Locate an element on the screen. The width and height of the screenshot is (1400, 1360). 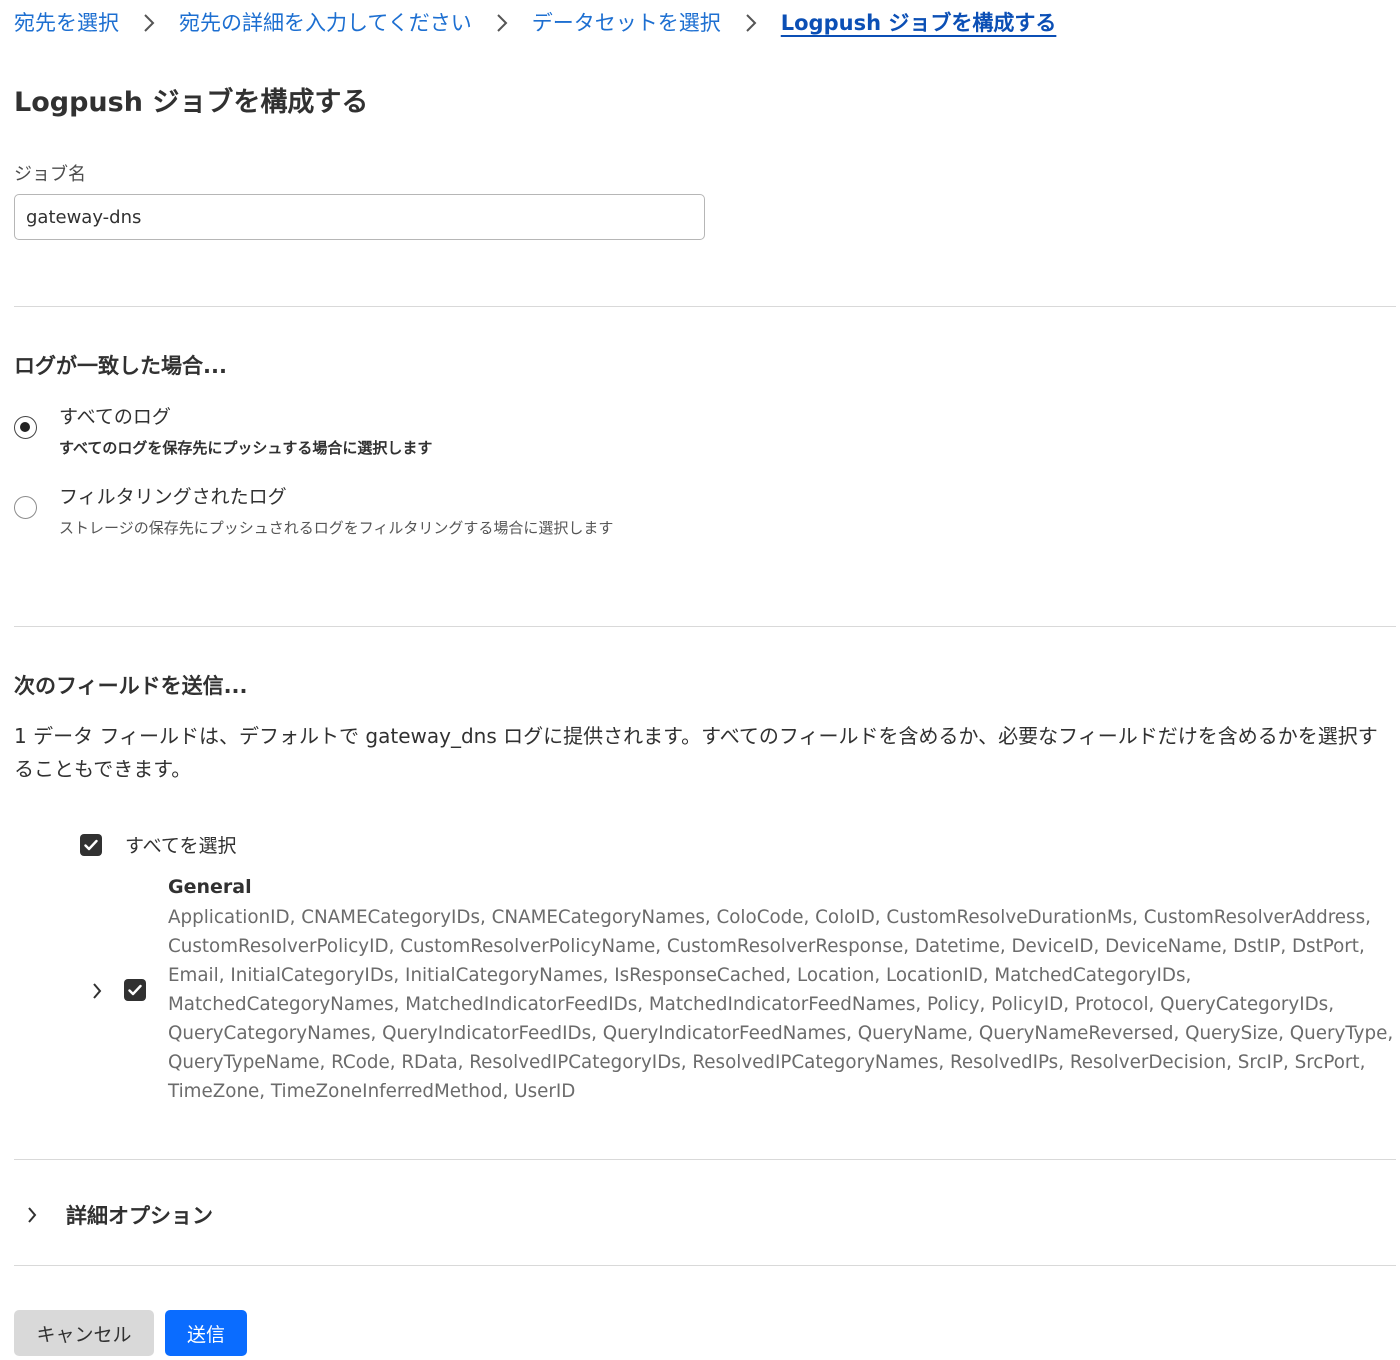
general-group-title: General is located at coordinates (210, 887).